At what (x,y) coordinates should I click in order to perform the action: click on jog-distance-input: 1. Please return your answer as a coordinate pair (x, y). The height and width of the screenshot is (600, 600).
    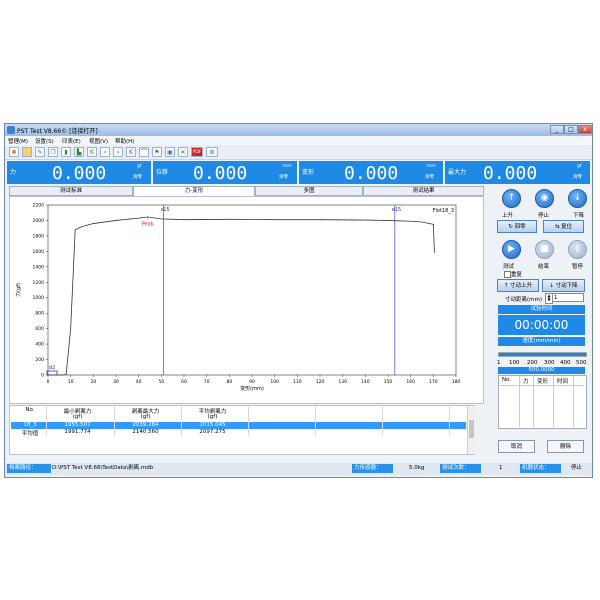
    Looking at the image, I should click on (568, 297).